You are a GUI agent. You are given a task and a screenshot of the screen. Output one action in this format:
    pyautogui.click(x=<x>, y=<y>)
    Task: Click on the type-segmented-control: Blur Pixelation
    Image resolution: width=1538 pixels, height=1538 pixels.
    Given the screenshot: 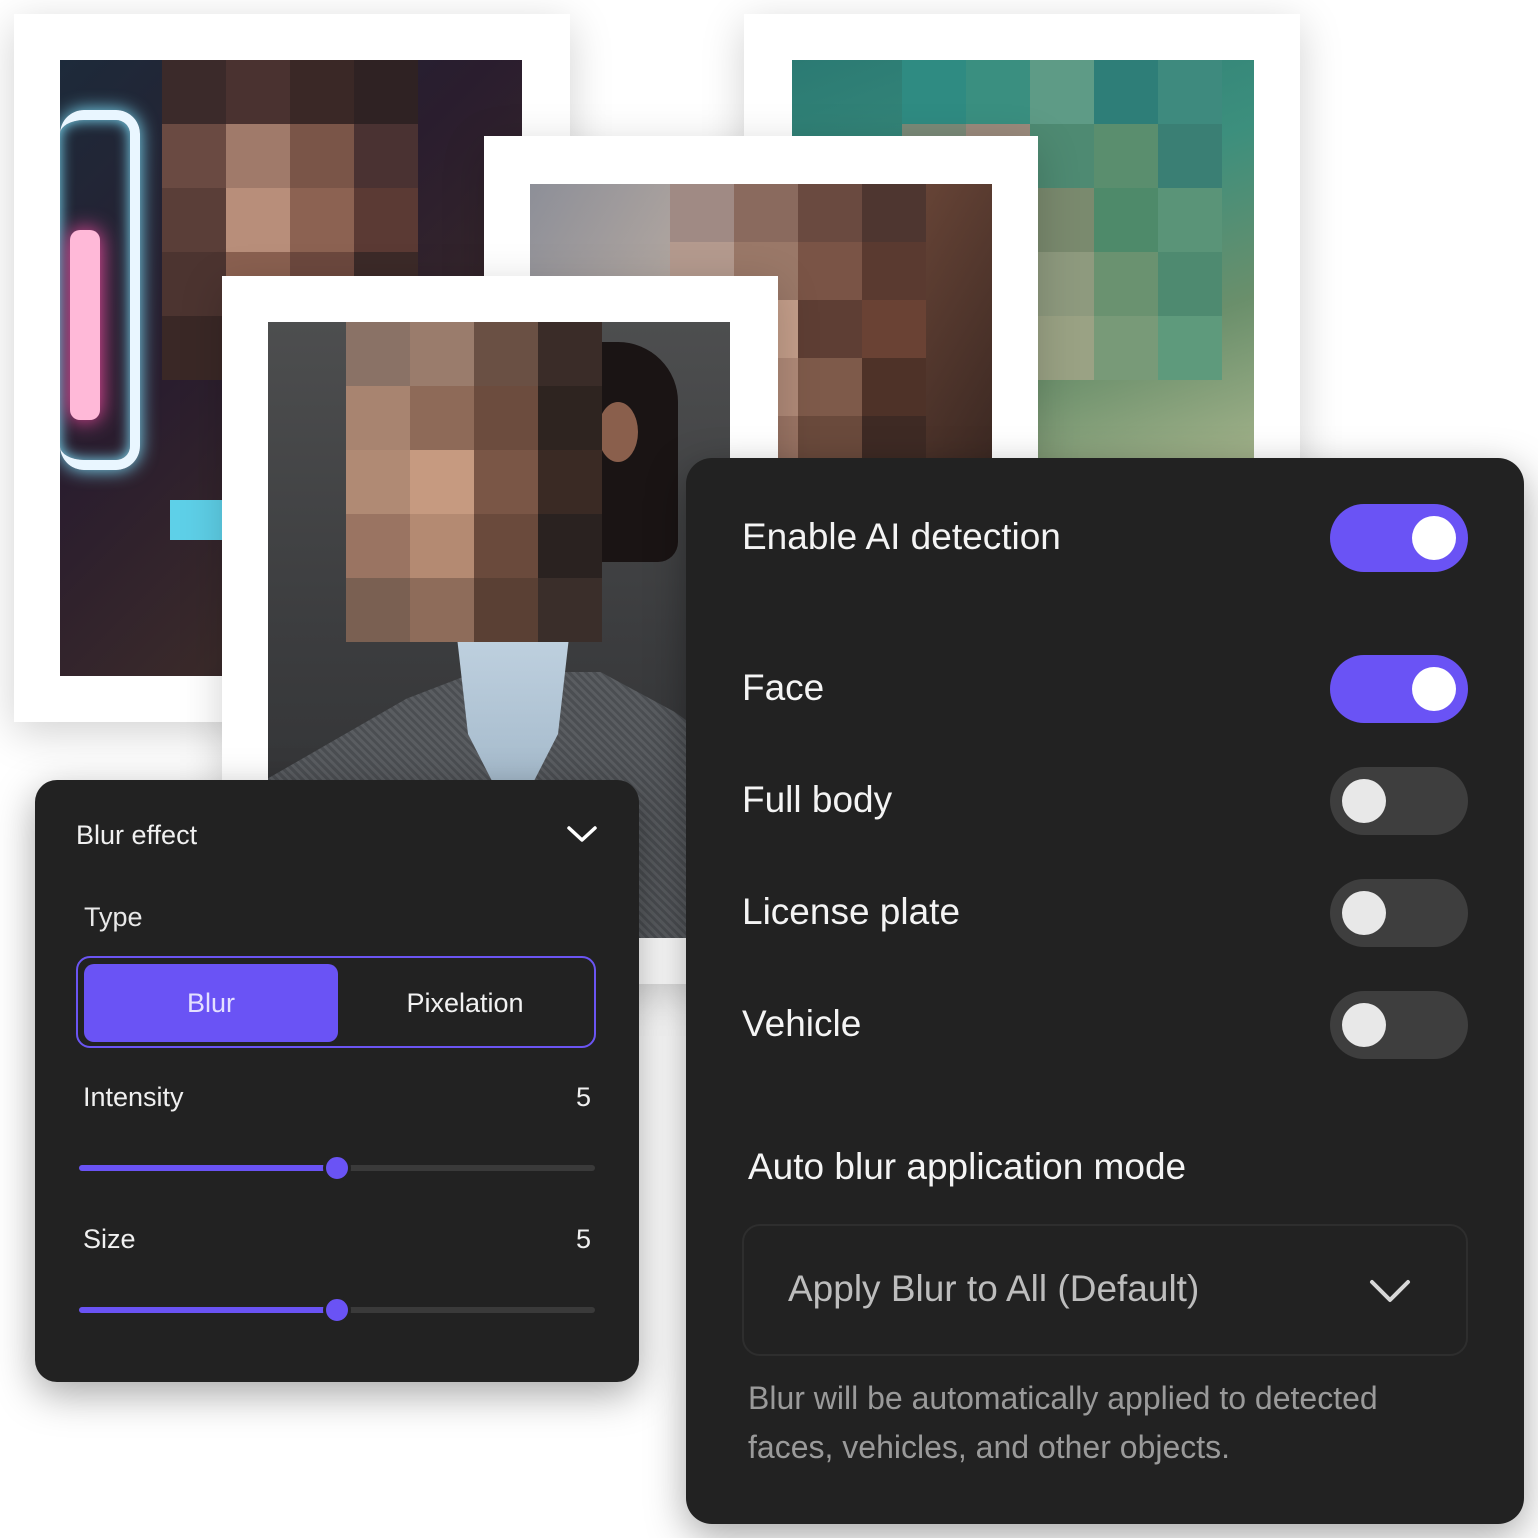 What is the action you would take?
    pyautogui.click(x=336, y=1002)
    